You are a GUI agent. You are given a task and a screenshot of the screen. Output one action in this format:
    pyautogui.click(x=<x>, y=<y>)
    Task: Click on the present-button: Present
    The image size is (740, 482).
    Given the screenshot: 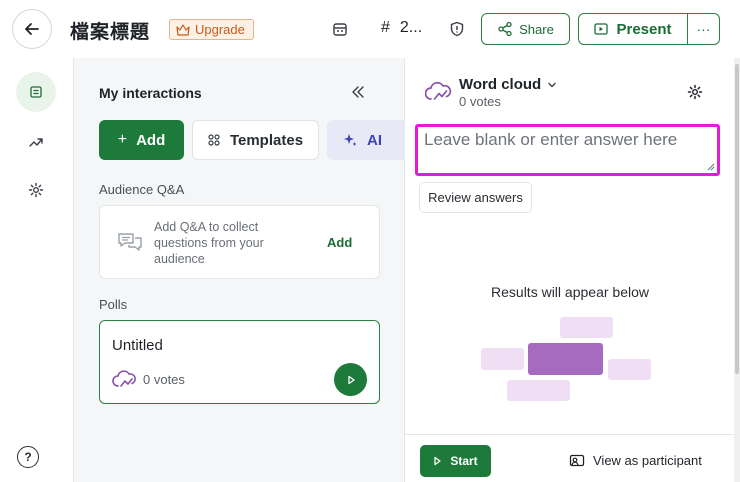 What is the action you would take?
    pyautogui.click(x=633, y=29)
    